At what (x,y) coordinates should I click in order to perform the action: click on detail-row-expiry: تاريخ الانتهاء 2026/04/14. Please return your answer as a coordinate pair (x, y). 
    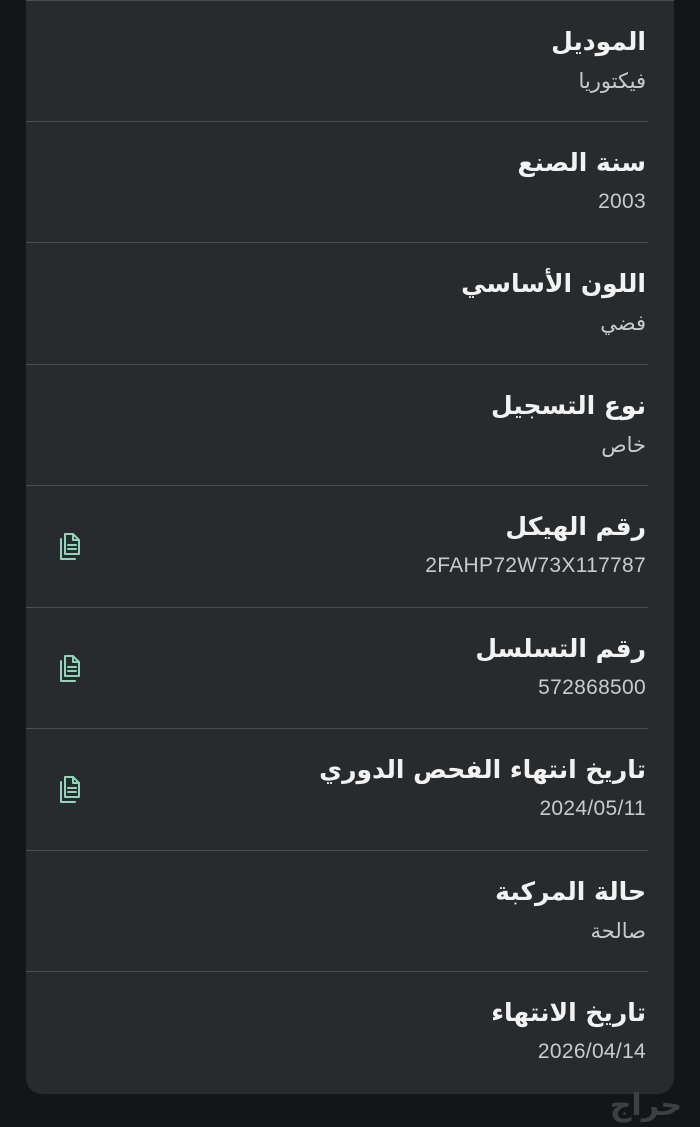
    Looking at the image, I should click on (350, 1033).